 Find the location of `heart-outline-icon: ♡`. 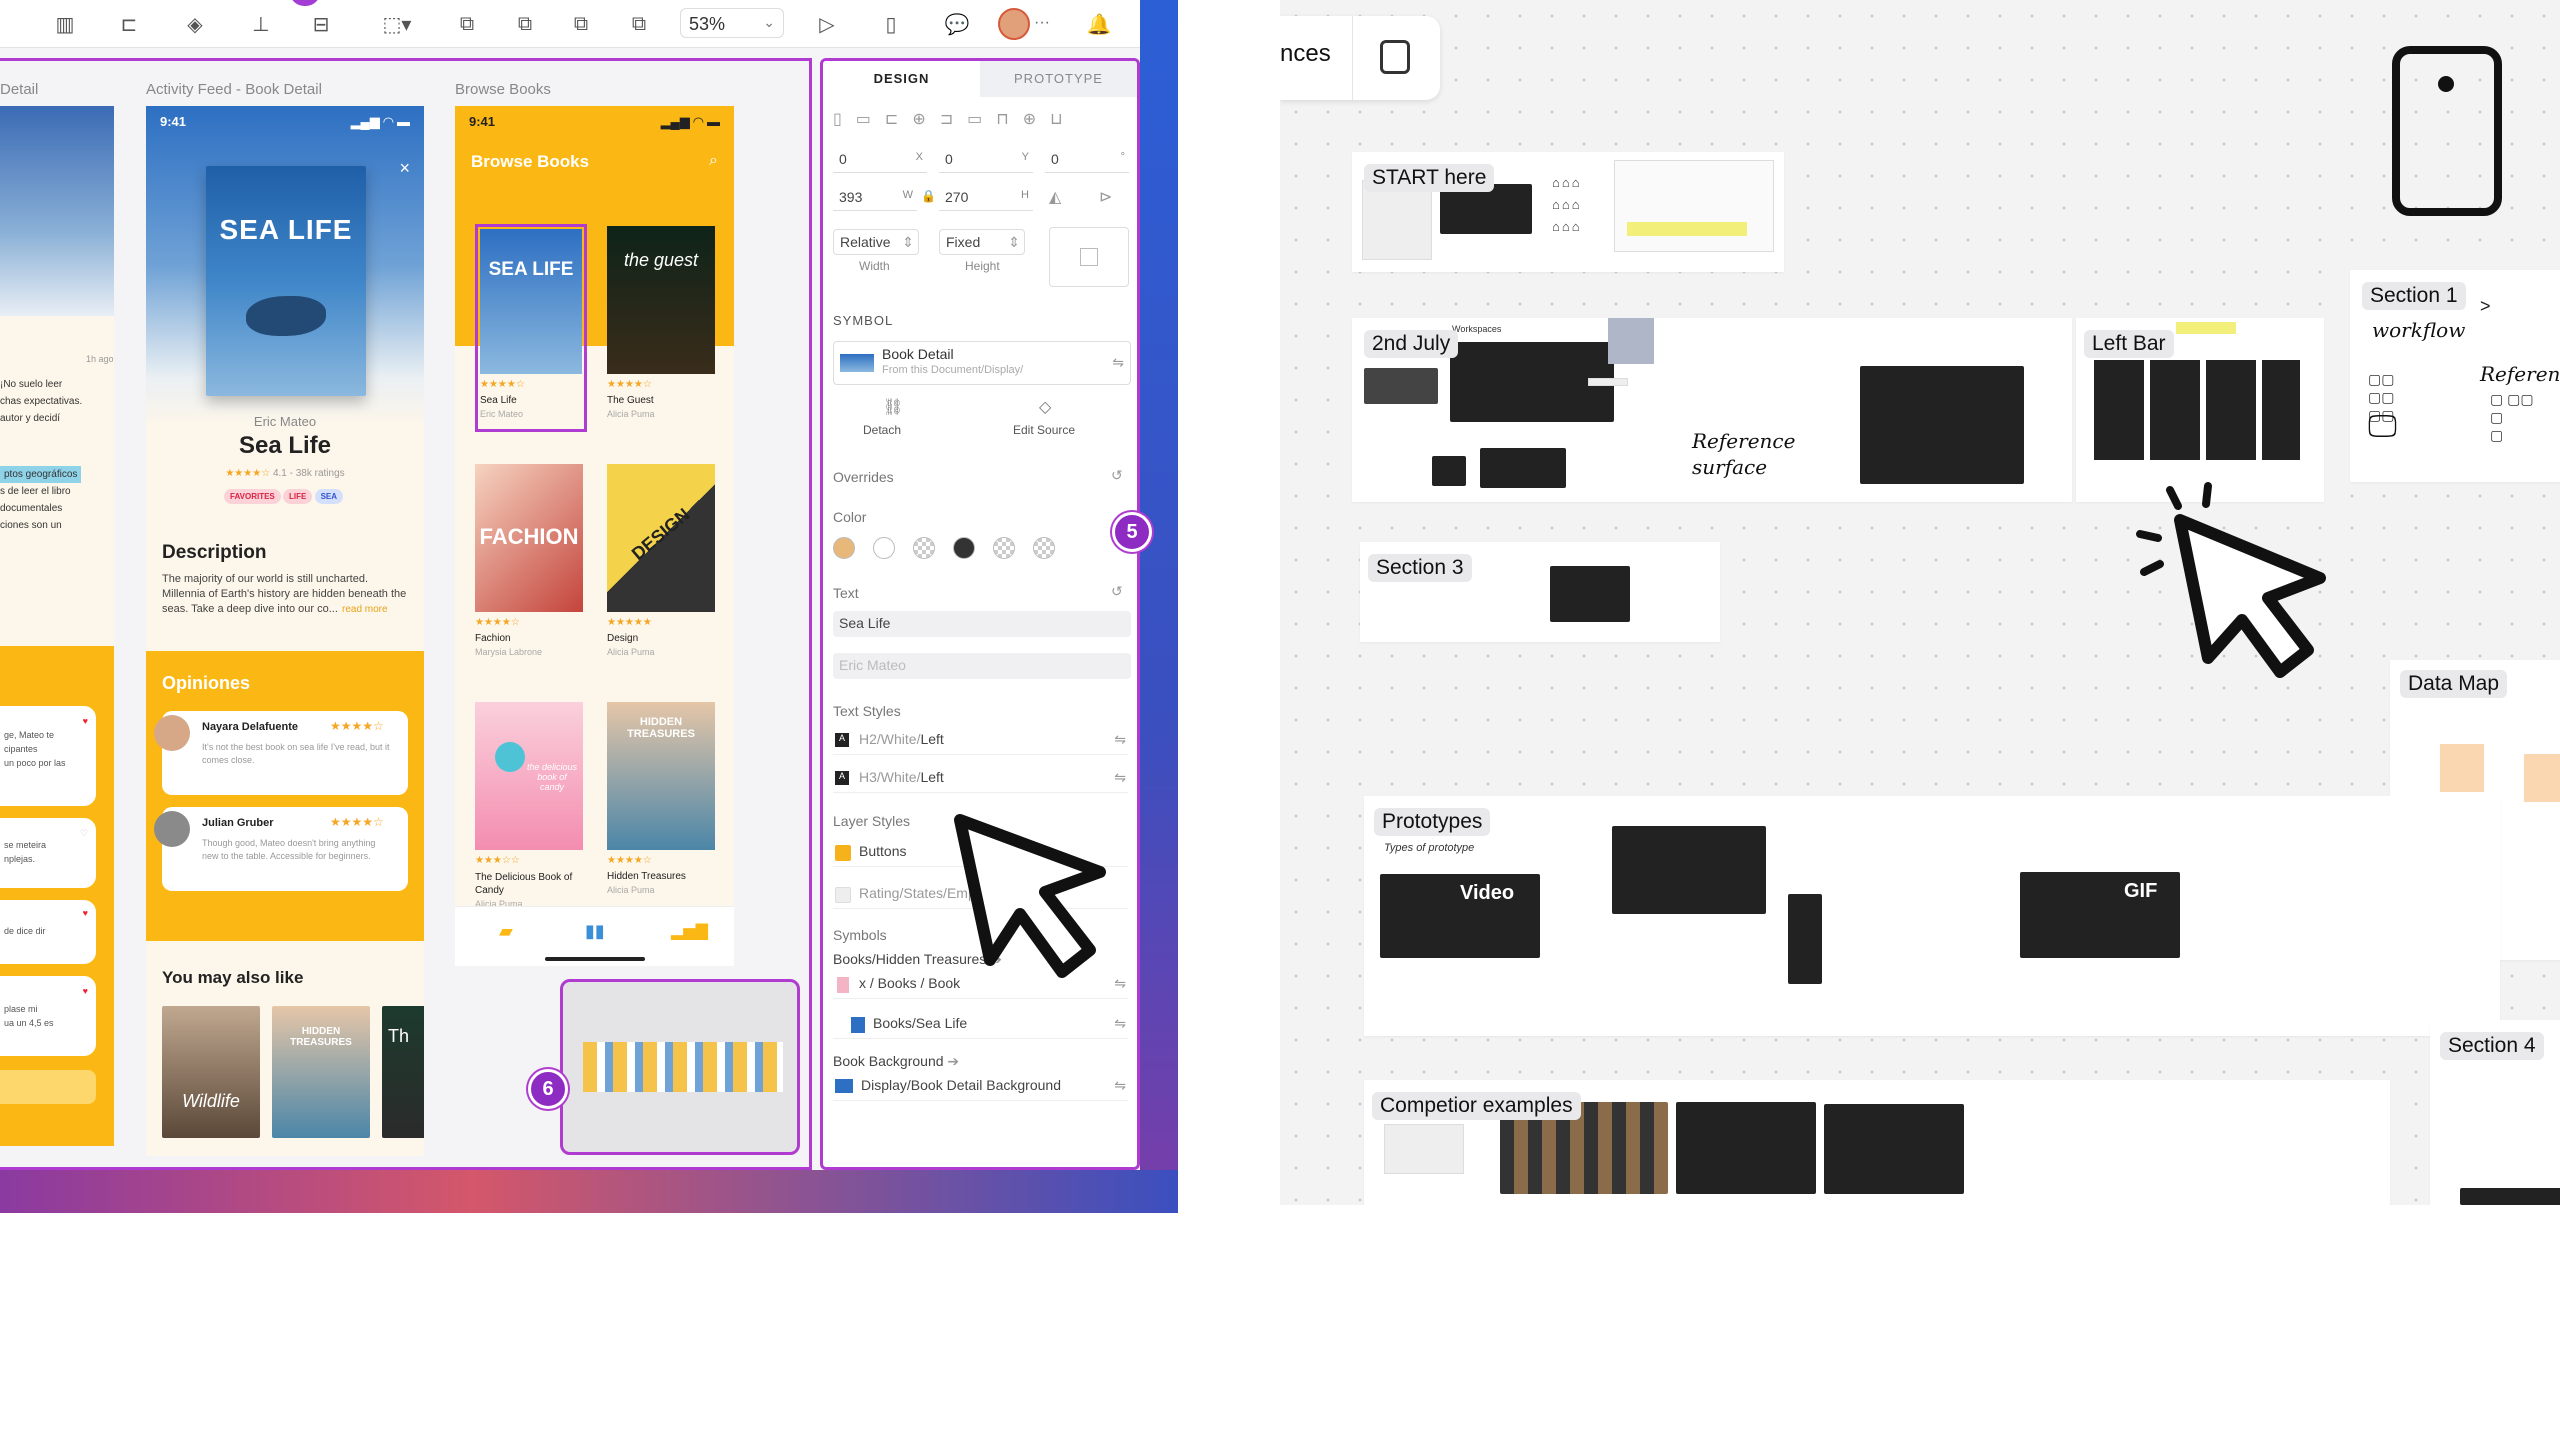

heart-outline-icon: ♡ is located at coordinates (84, 833).